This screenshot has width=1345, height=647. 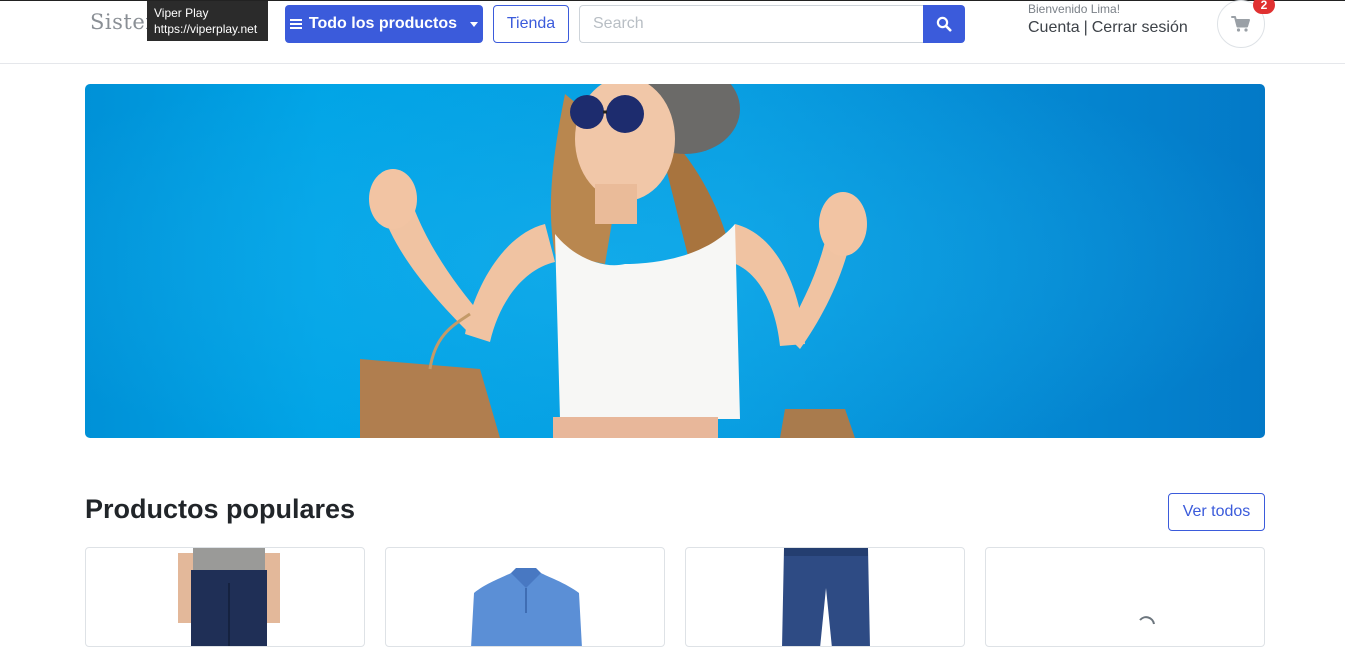 I want to click on account-links: Cuenta | Cerrar sesión, so click(x=1108, y=28).